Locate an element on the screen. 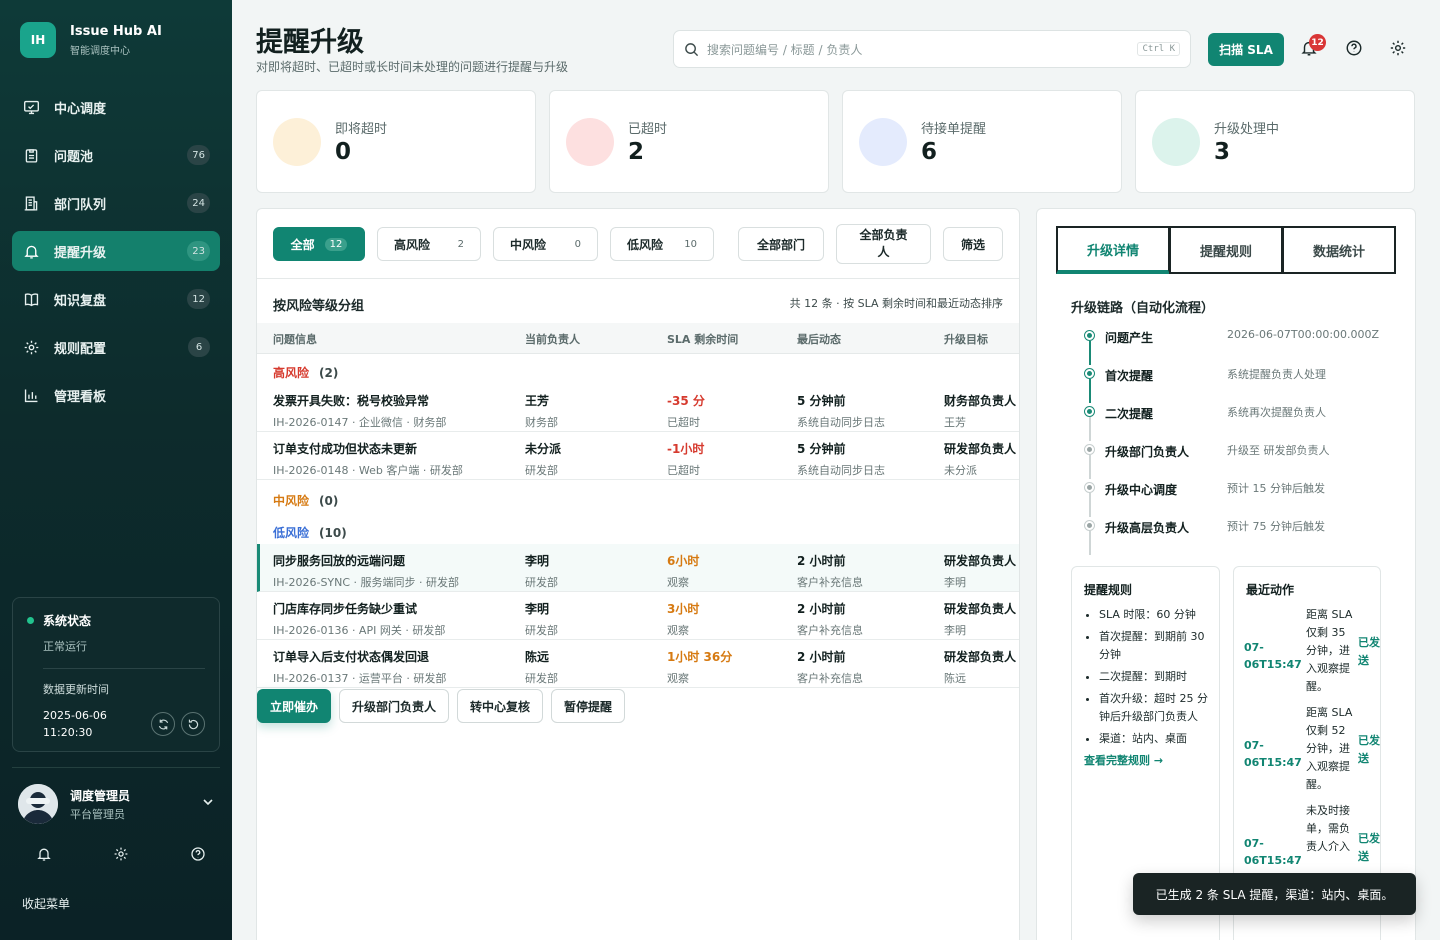 The width and height of the screenshot is (1440, 940). stat-card-due-soon: 即将超时 0 is located at coordinates (396, 141).